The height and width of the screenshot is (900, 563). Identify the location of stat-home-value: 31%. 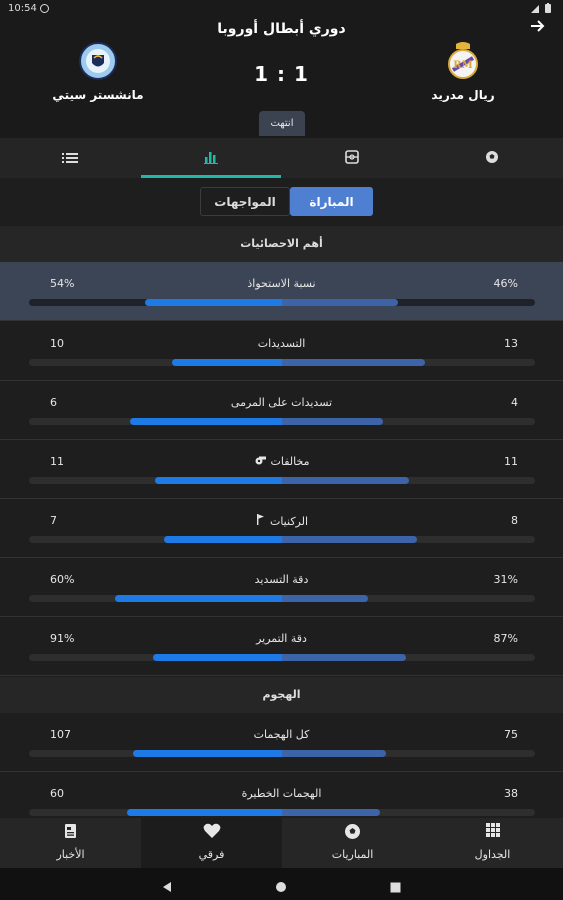
(505, 579).